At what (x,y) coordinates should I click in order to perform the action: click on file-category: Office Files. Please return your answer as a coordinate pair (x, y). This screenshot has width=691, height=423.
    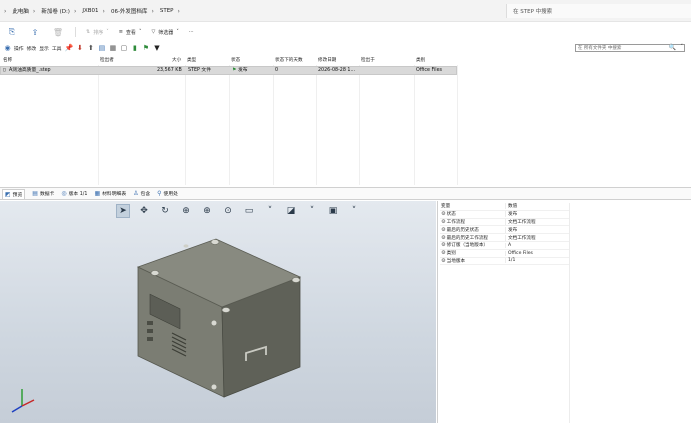
    Looking at the image, I should click on (429, 70).